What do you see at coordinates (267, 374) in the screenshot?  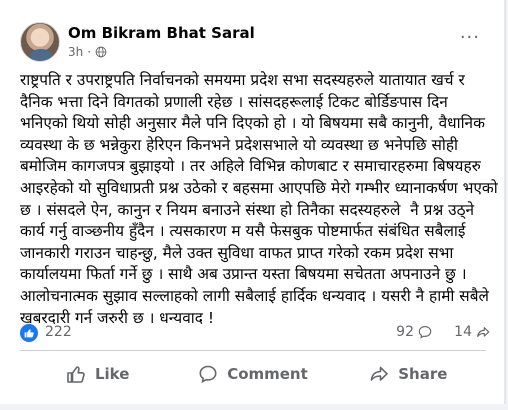 I see `comment-label: Comment` at bounding box center [267, 374].